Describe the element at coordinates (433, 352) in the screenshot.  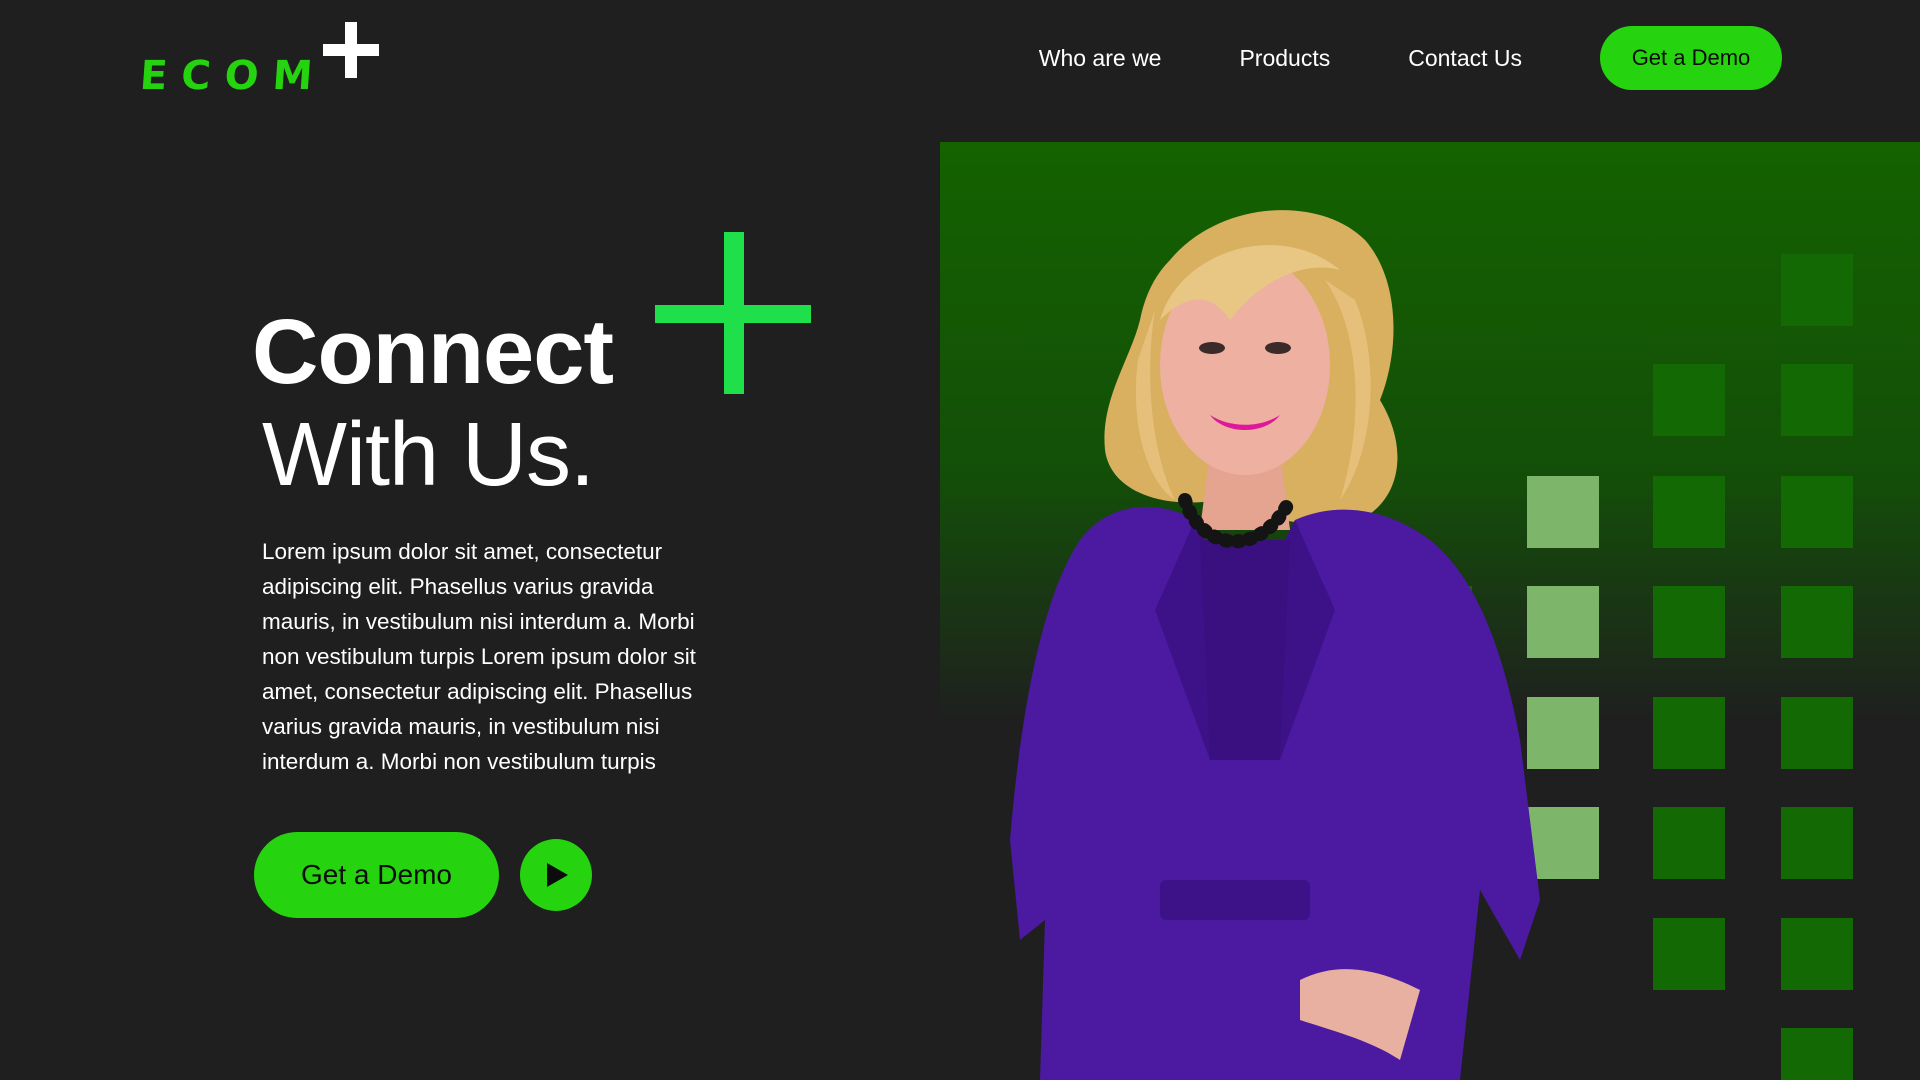
I see `hero-headline-line1: Connect` at that location.